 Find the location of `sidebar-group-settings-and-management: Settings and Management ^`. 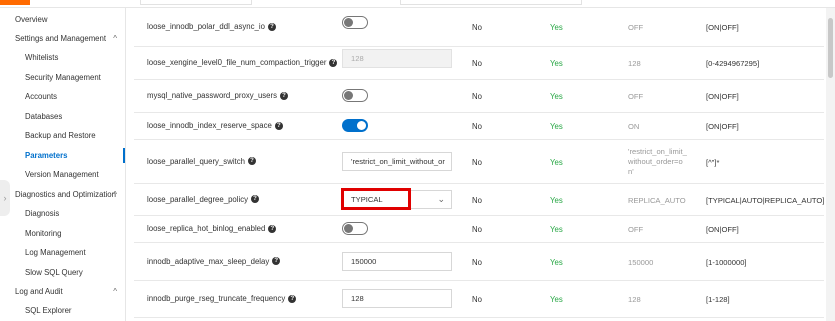

sidebar-group-settings-and-management: Settings and Management ^ is located at coordinates (62, 38).